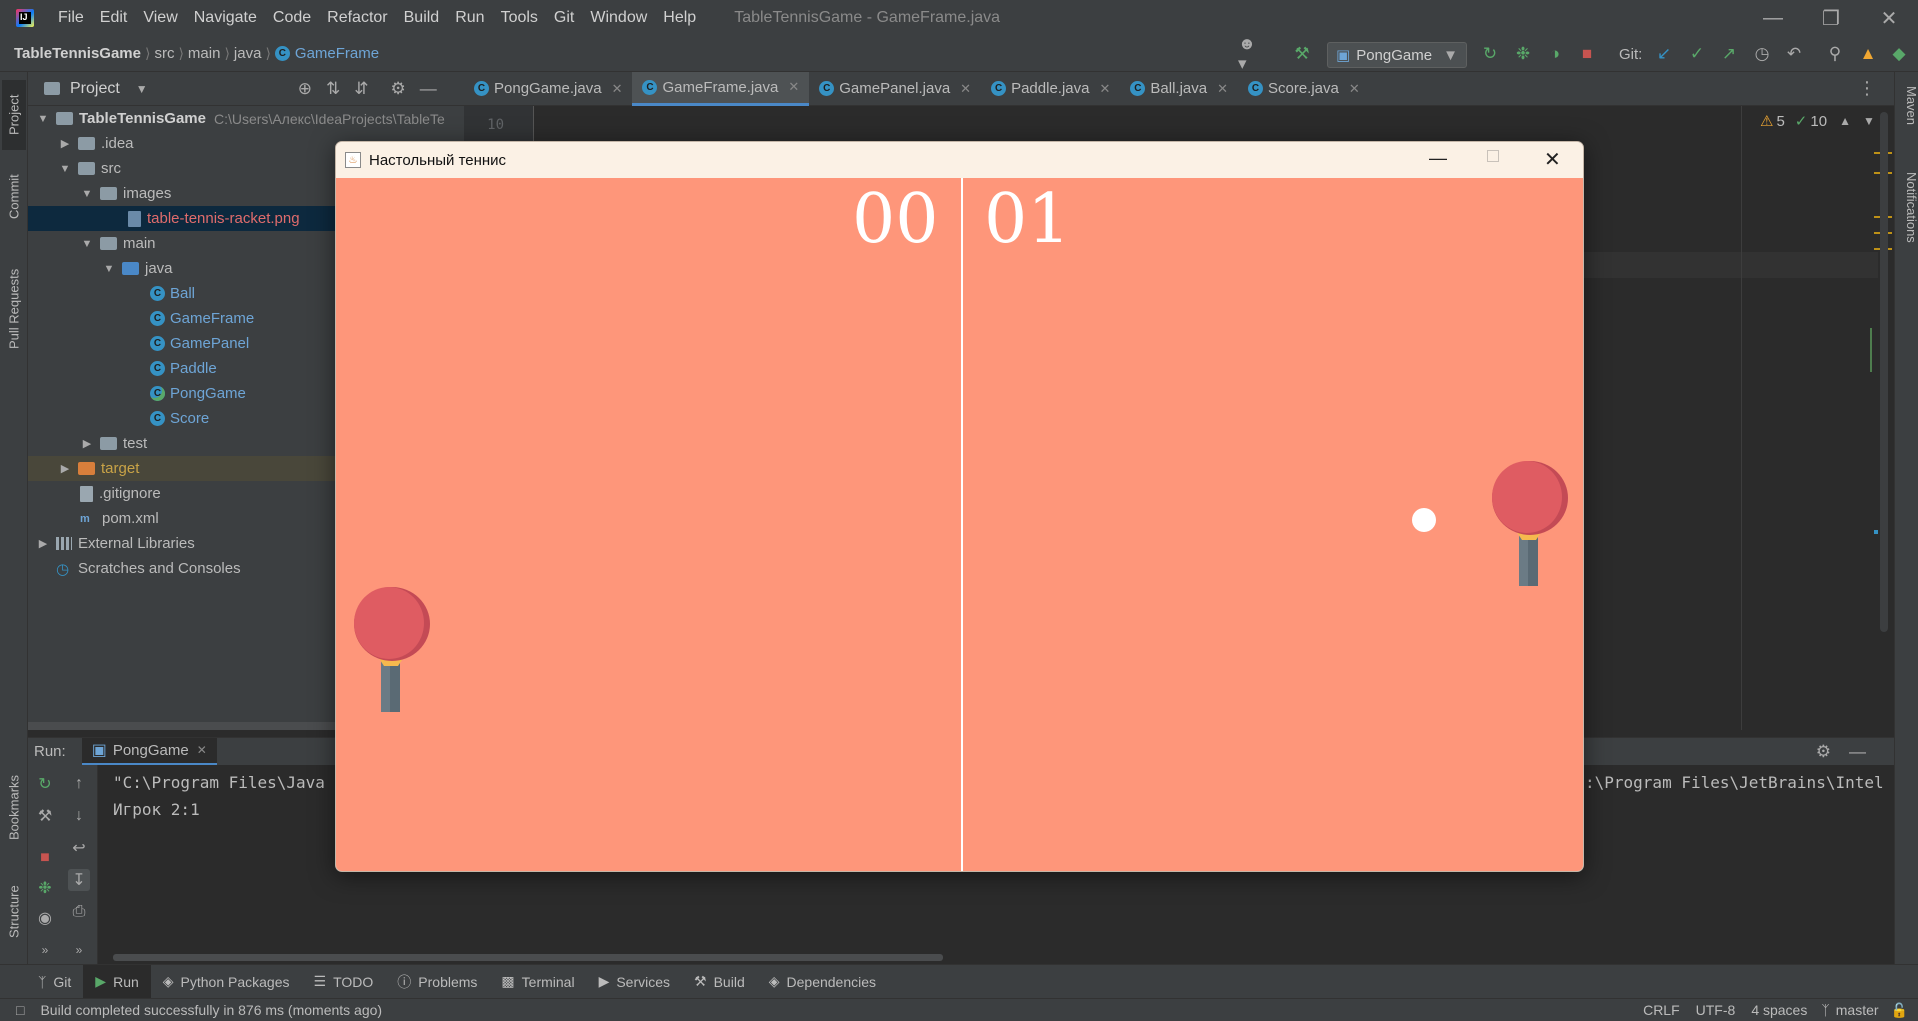  I want to click on tab-paddle: C Paddle.java ✕, so click(1050, 89).